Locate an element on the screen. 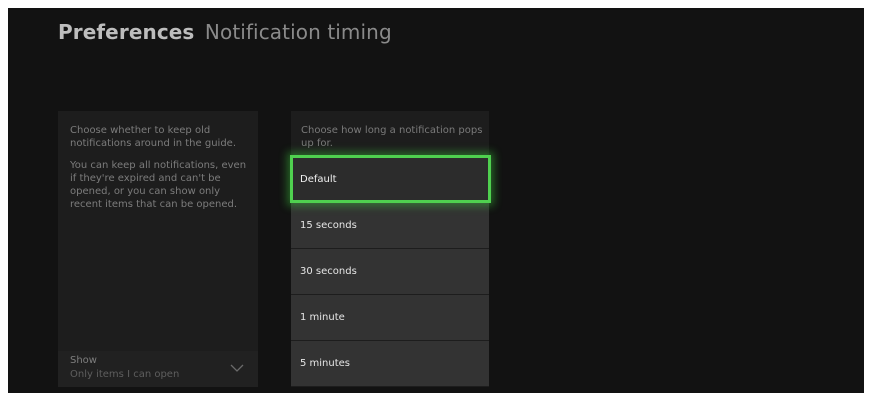 The height and width of the screenshot is (396, 869). timing-option-label: Default is located at coordinates (318, 179).